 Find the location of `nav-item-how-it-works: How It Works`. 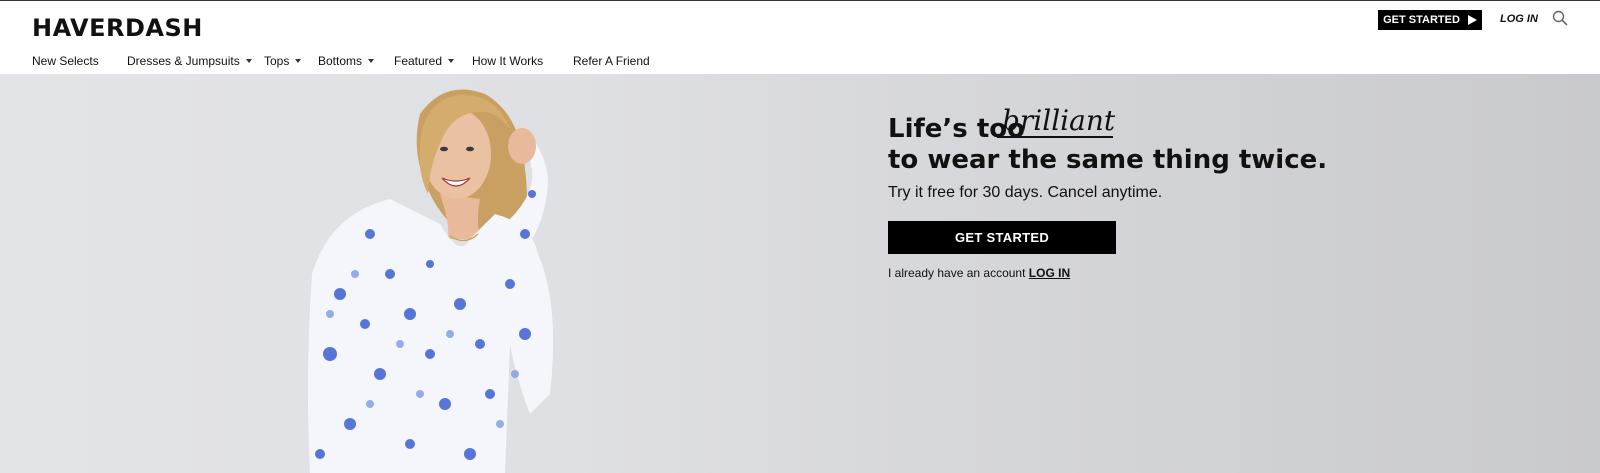

nav-item-how-it-works: How It Works is located at coordinates (507, 61).